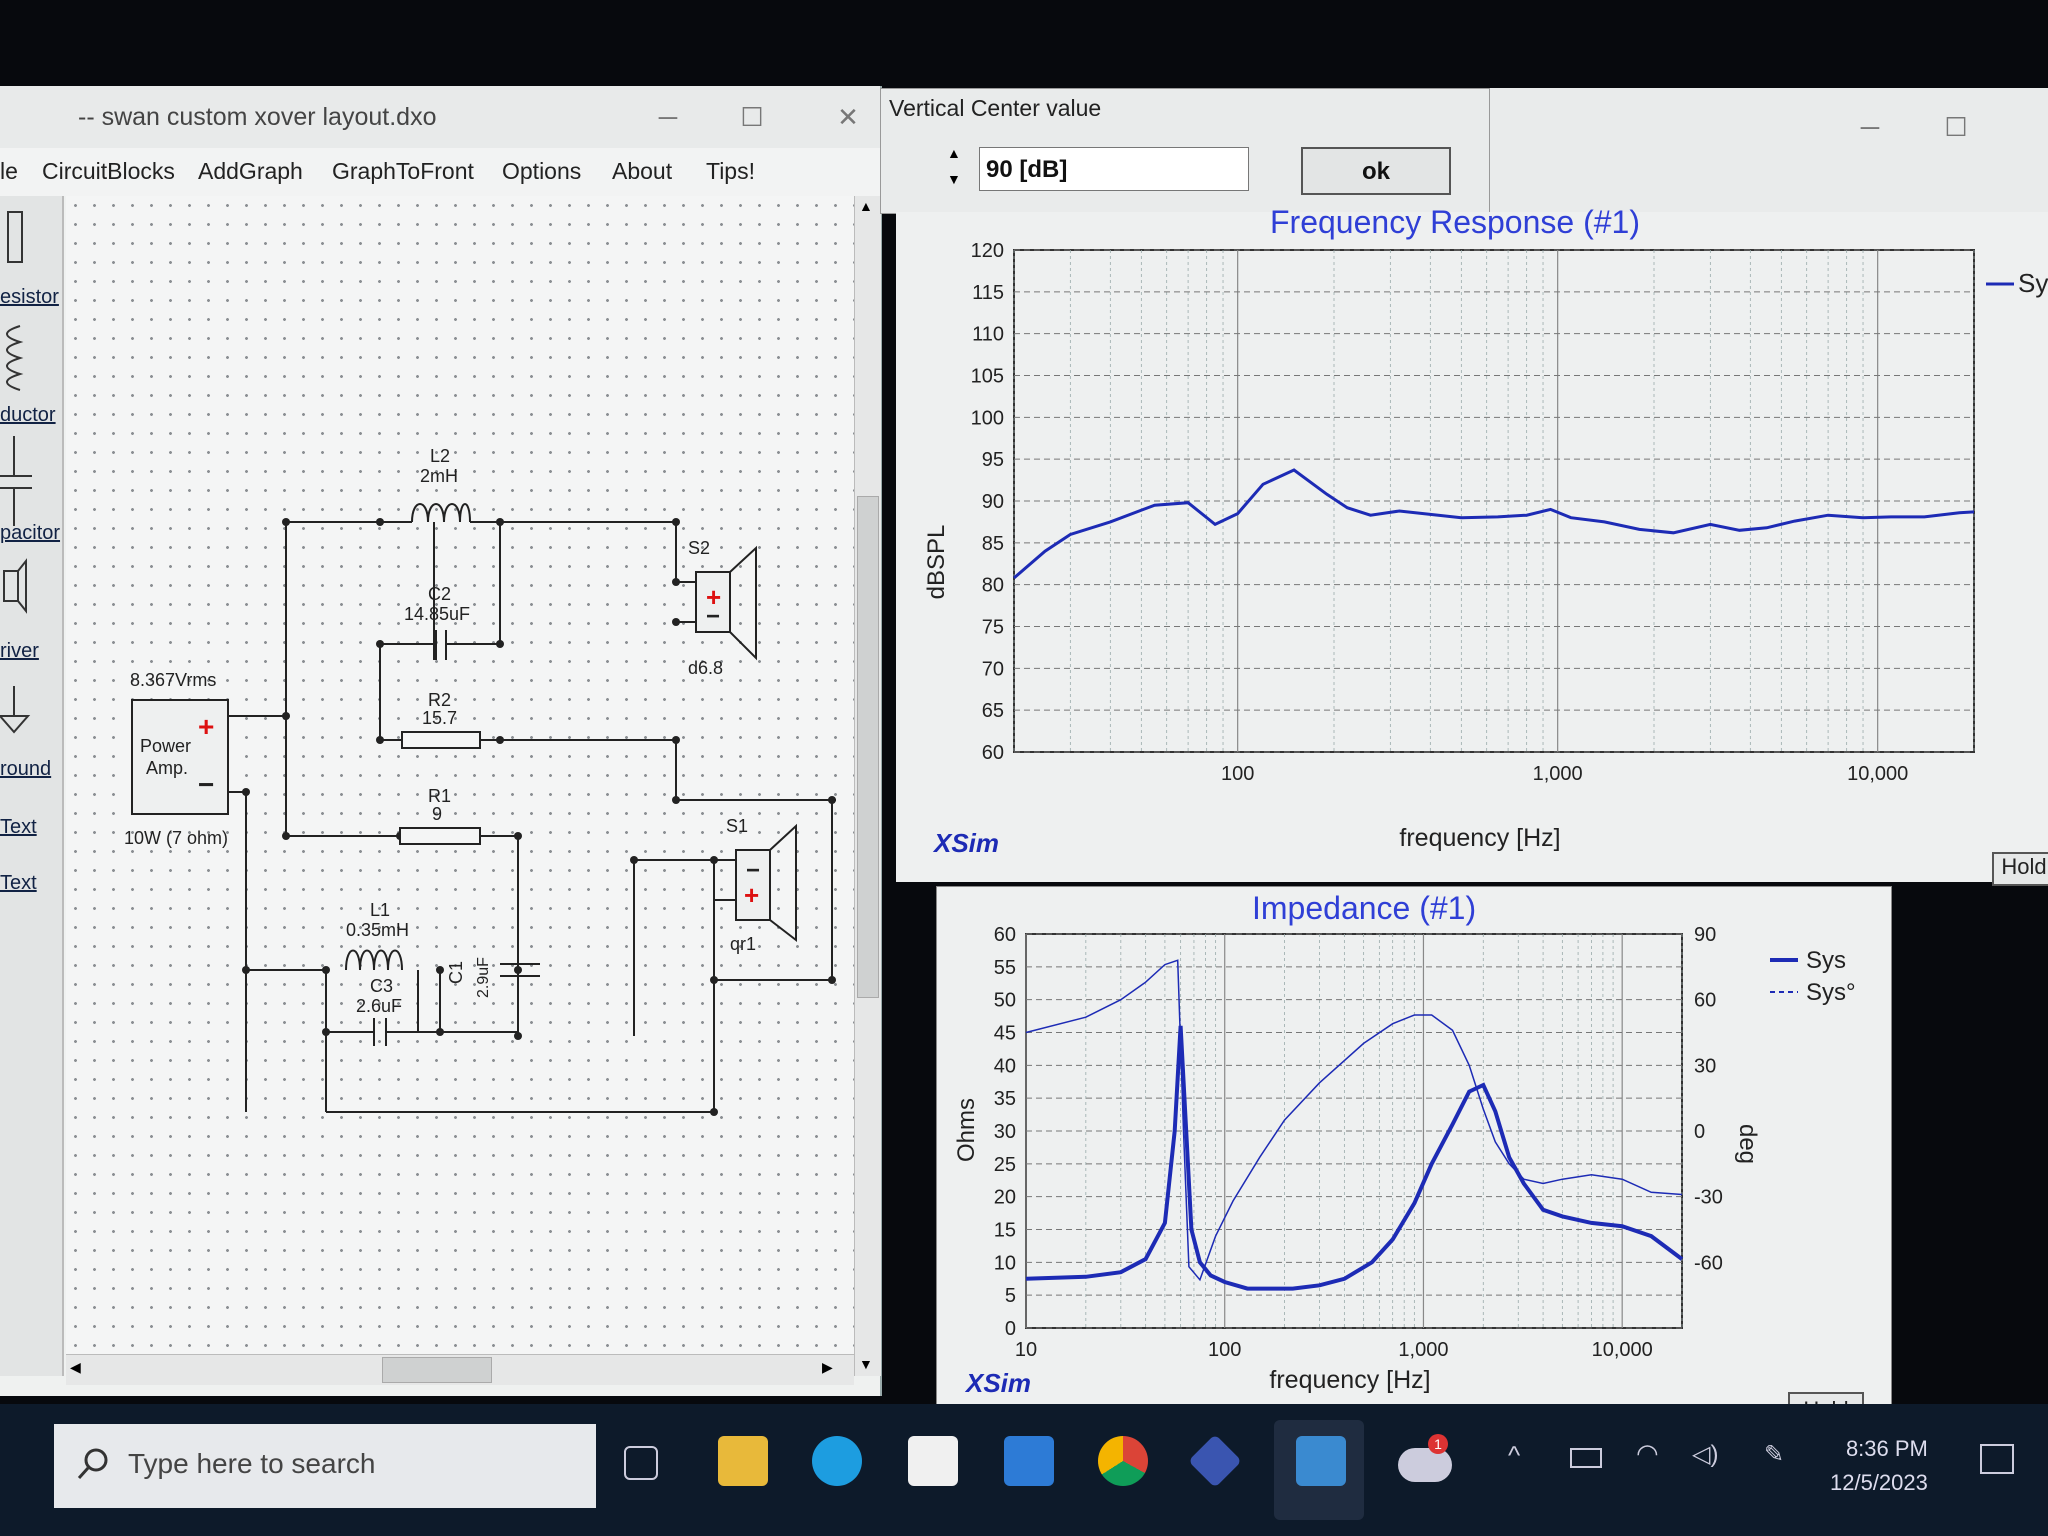 The height and width of the screenshot is (1536, 2048). I want to click on label-r2-value: 15.7, so click(439, 718).